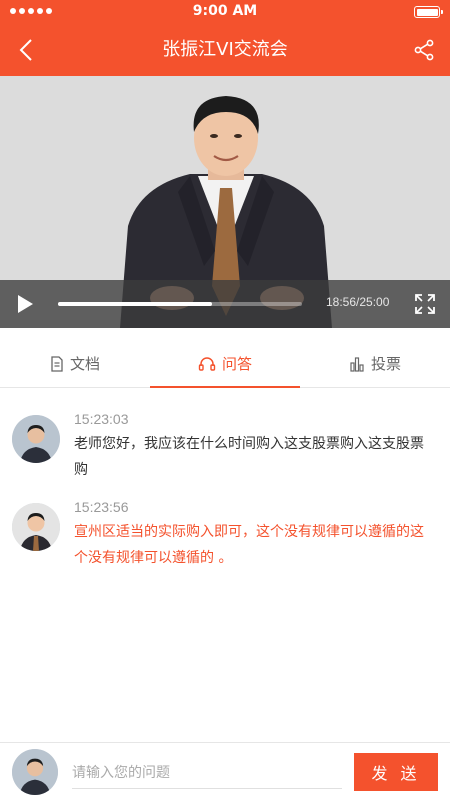 The width and height of the screenshot is (450, 800). What do you see at coordinates (428, 12) in the screenshot?
I see `battery-icon` at bounding box center [428, 12].